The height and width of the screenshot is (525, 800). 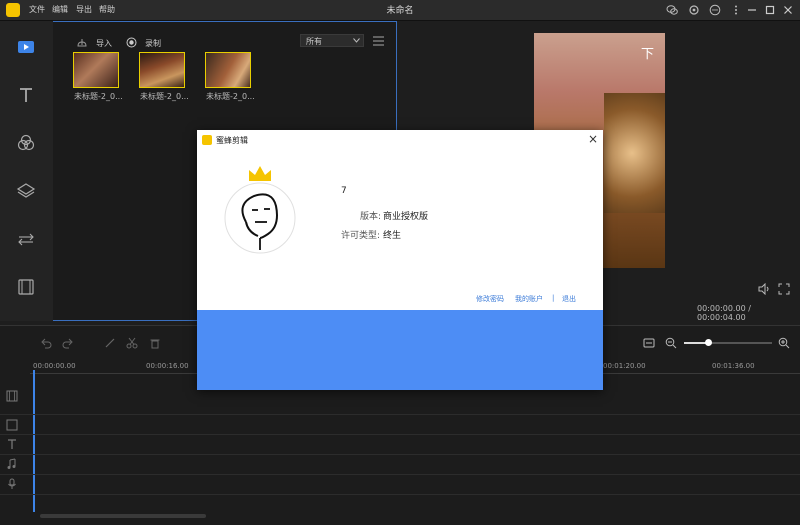 What do you see at coordinates (648, 54) in the screenshot?
I see `caption-text: 下` at bounding box center [648, 54].